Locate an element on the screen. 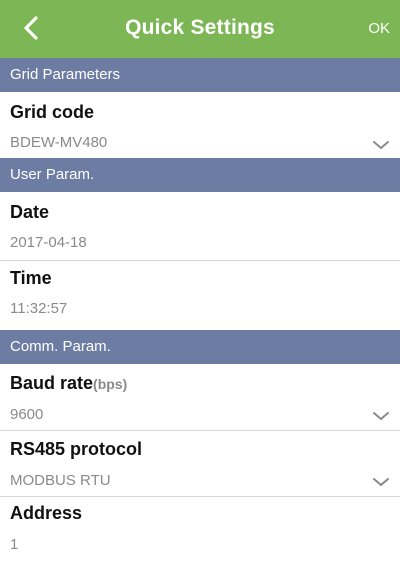 This screenshot has width=400, height=561. grid-code-value: BDEW-MV480 is located at coordinates (59, 142).